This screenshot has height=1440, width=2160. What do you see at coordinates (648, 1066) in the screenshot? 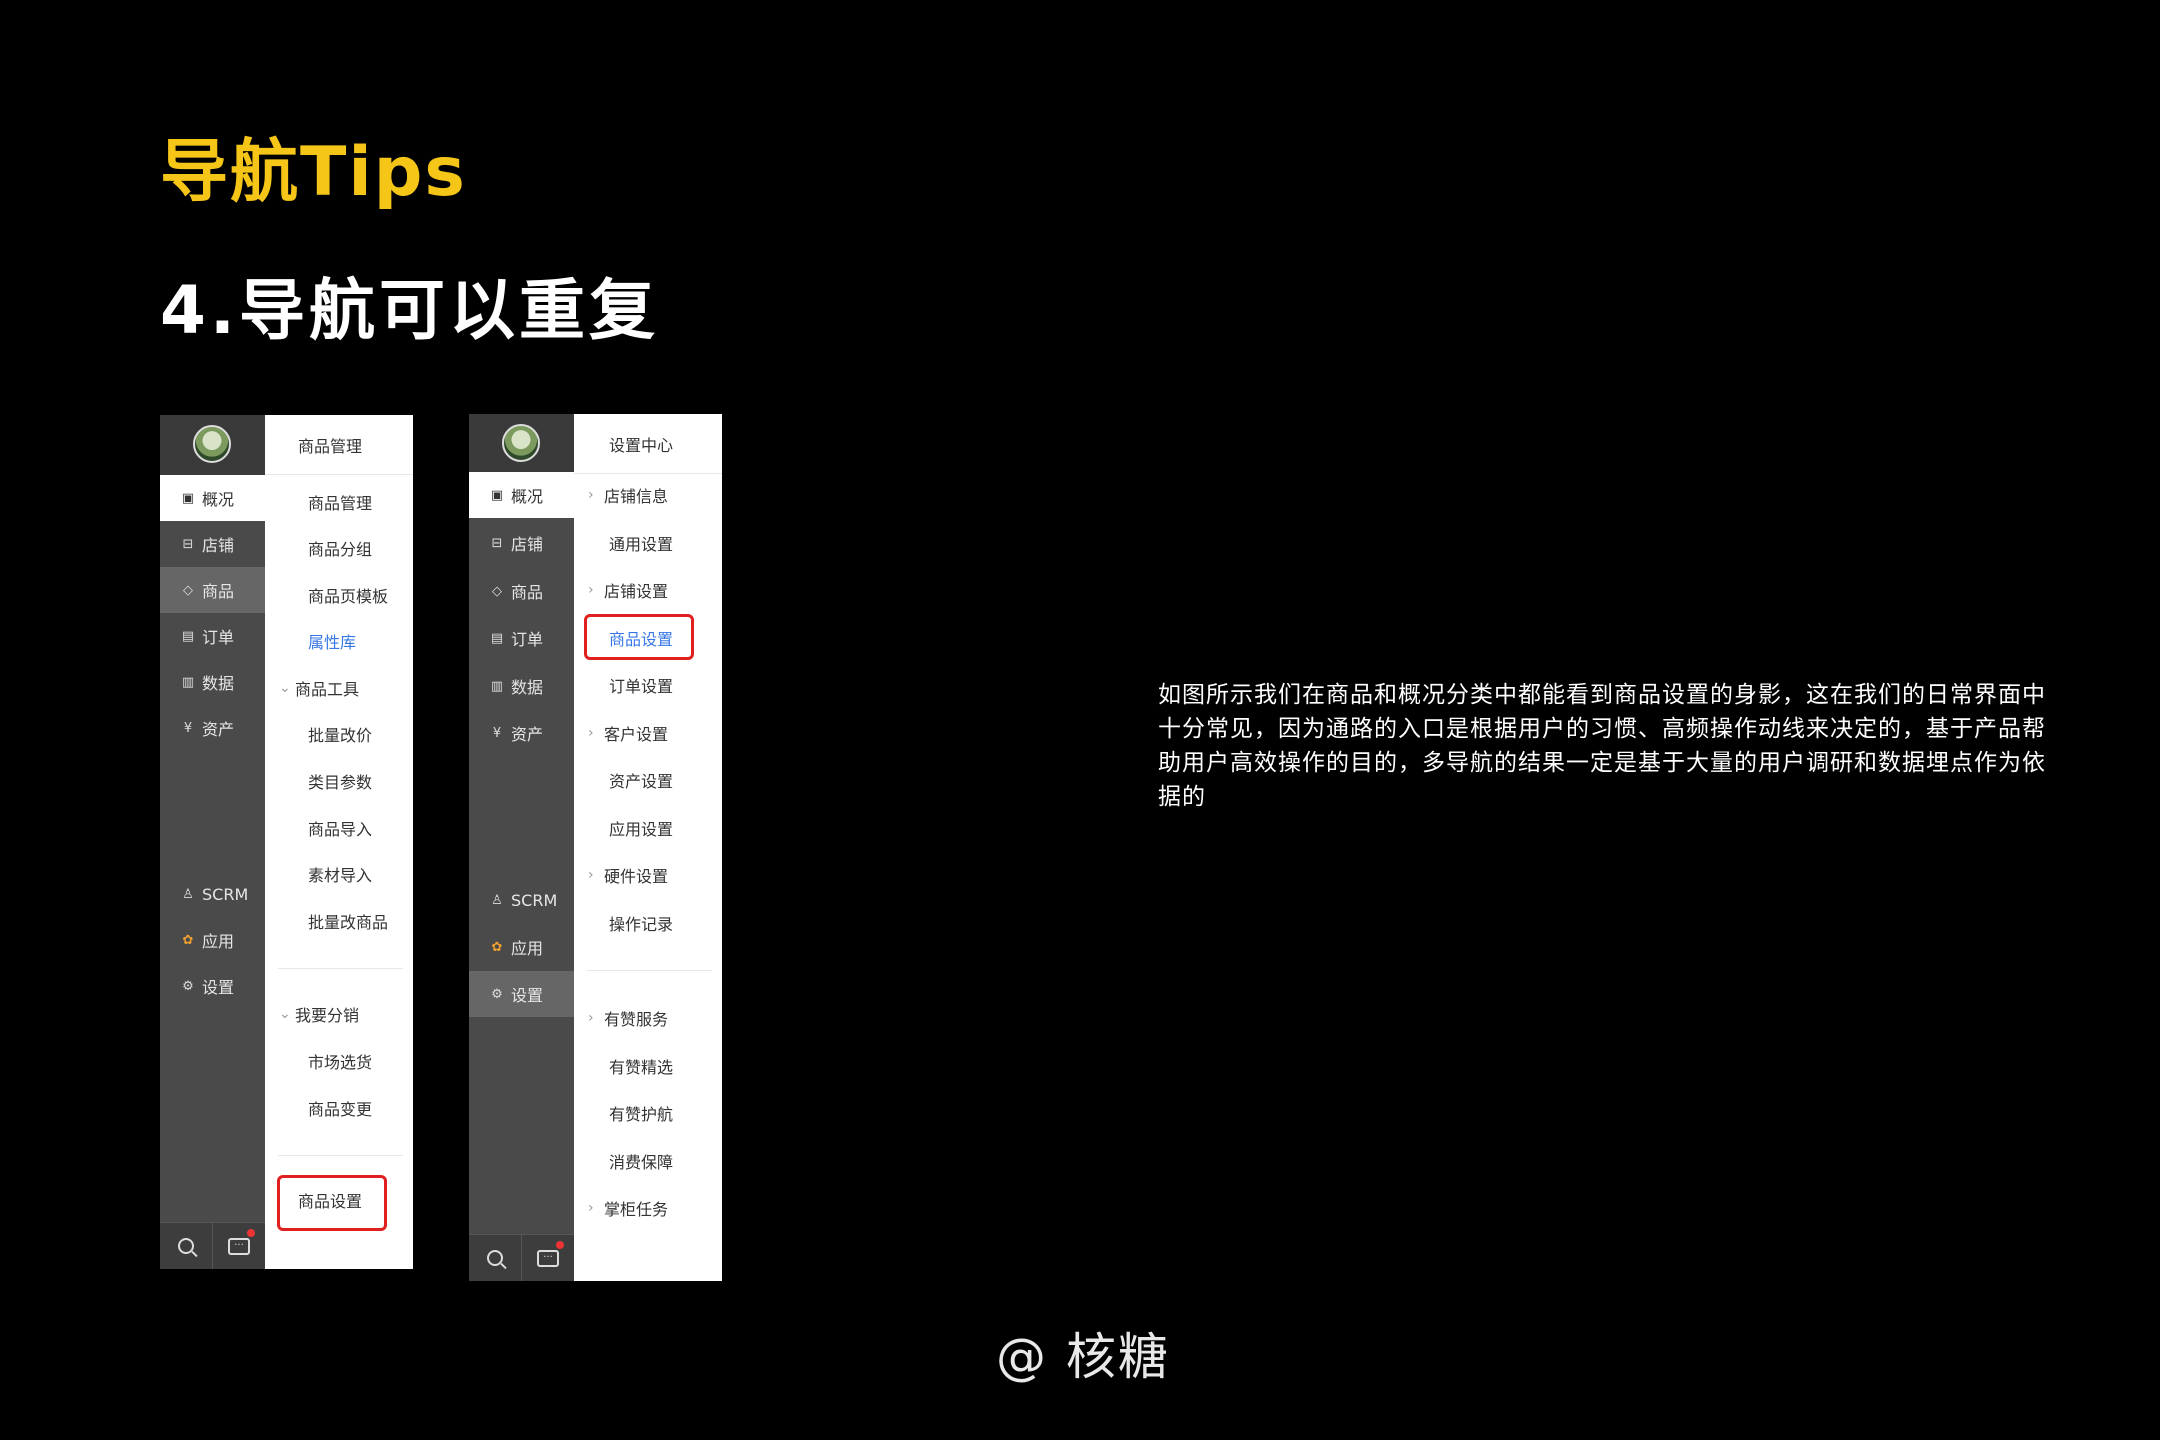
I see `subnav-item: 有赞精选` at bounding box center [648, 1066].